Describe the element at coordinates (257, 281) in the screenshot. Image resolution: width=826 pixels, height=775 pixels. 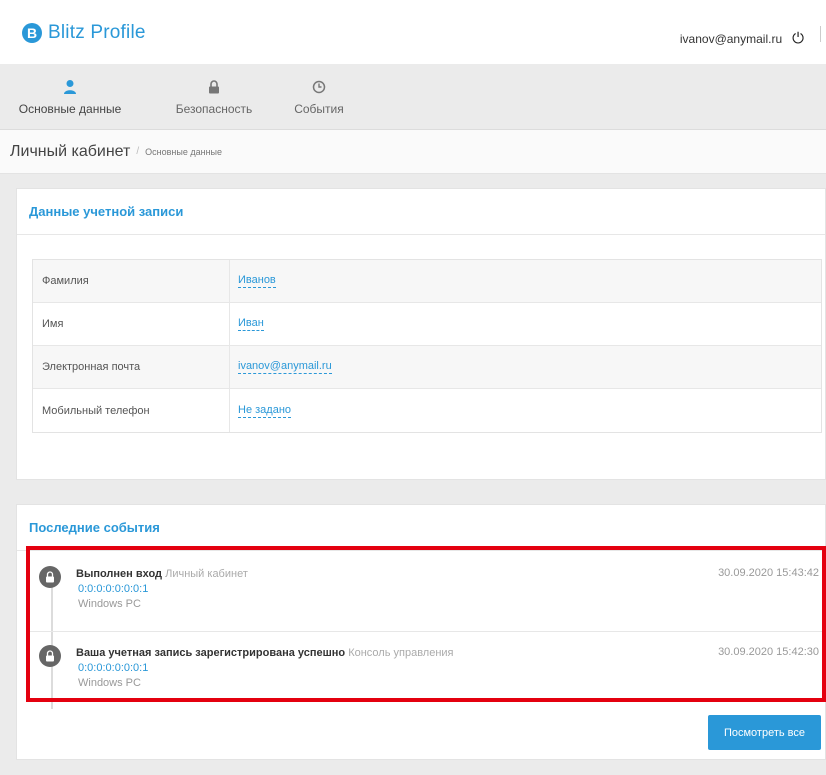
I see `surname-value: Иванов` at that location.